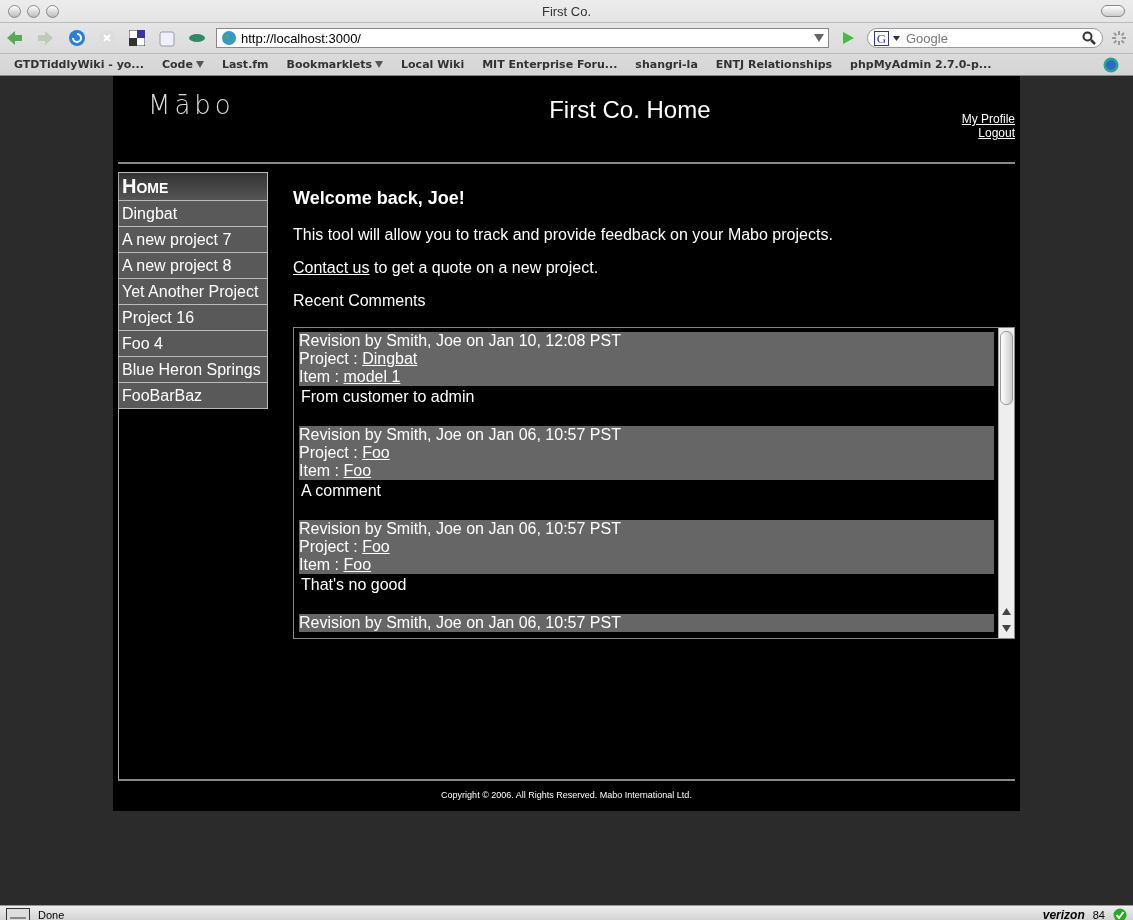  What do you see at coordinates (1006, 483) in the screenshot?
I see `scrollbar` at bounding box center [1006, 483].